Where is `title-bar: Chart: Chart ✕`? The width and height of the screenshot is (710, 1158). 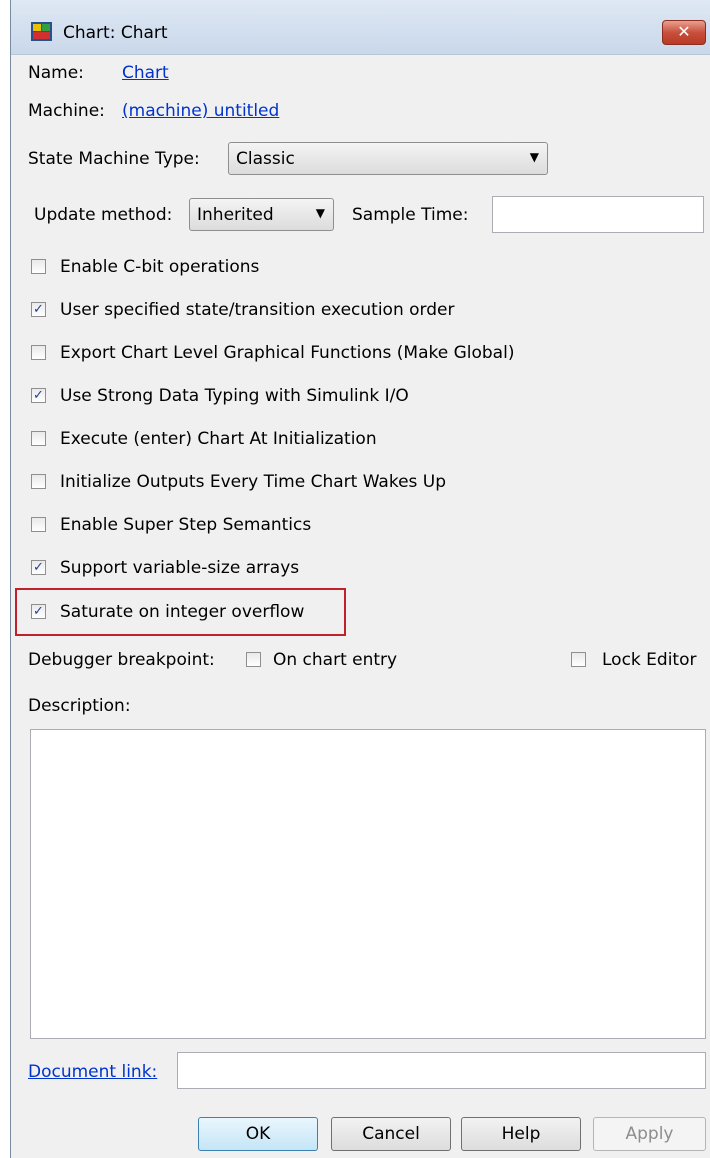 title-bar: Chart: Chart ✕ is located at coordinates (360, 27).